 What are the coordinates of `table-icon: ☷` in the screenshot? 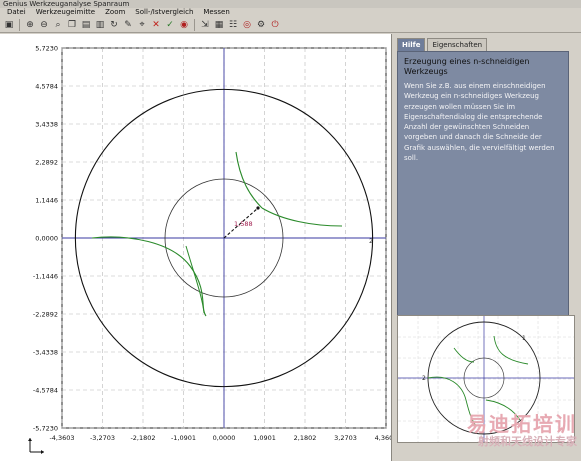 It's located at (233, 25).